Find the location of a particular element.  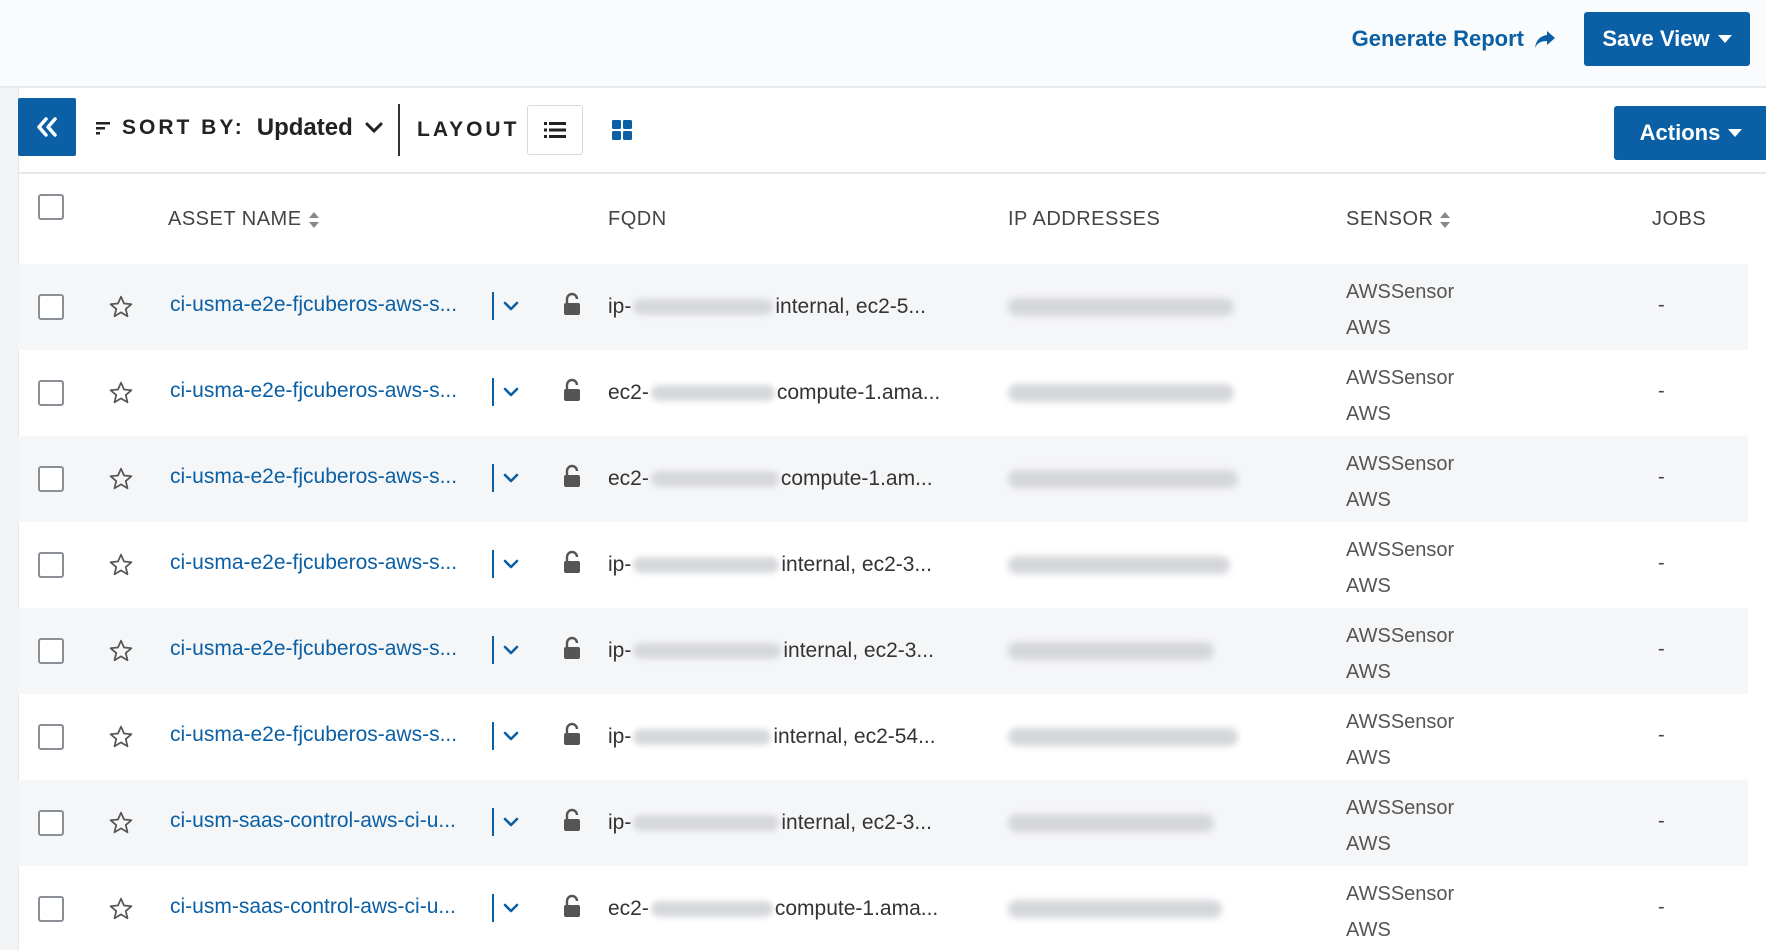

collapse-sidebar-button is located at coordinates (47, 127).